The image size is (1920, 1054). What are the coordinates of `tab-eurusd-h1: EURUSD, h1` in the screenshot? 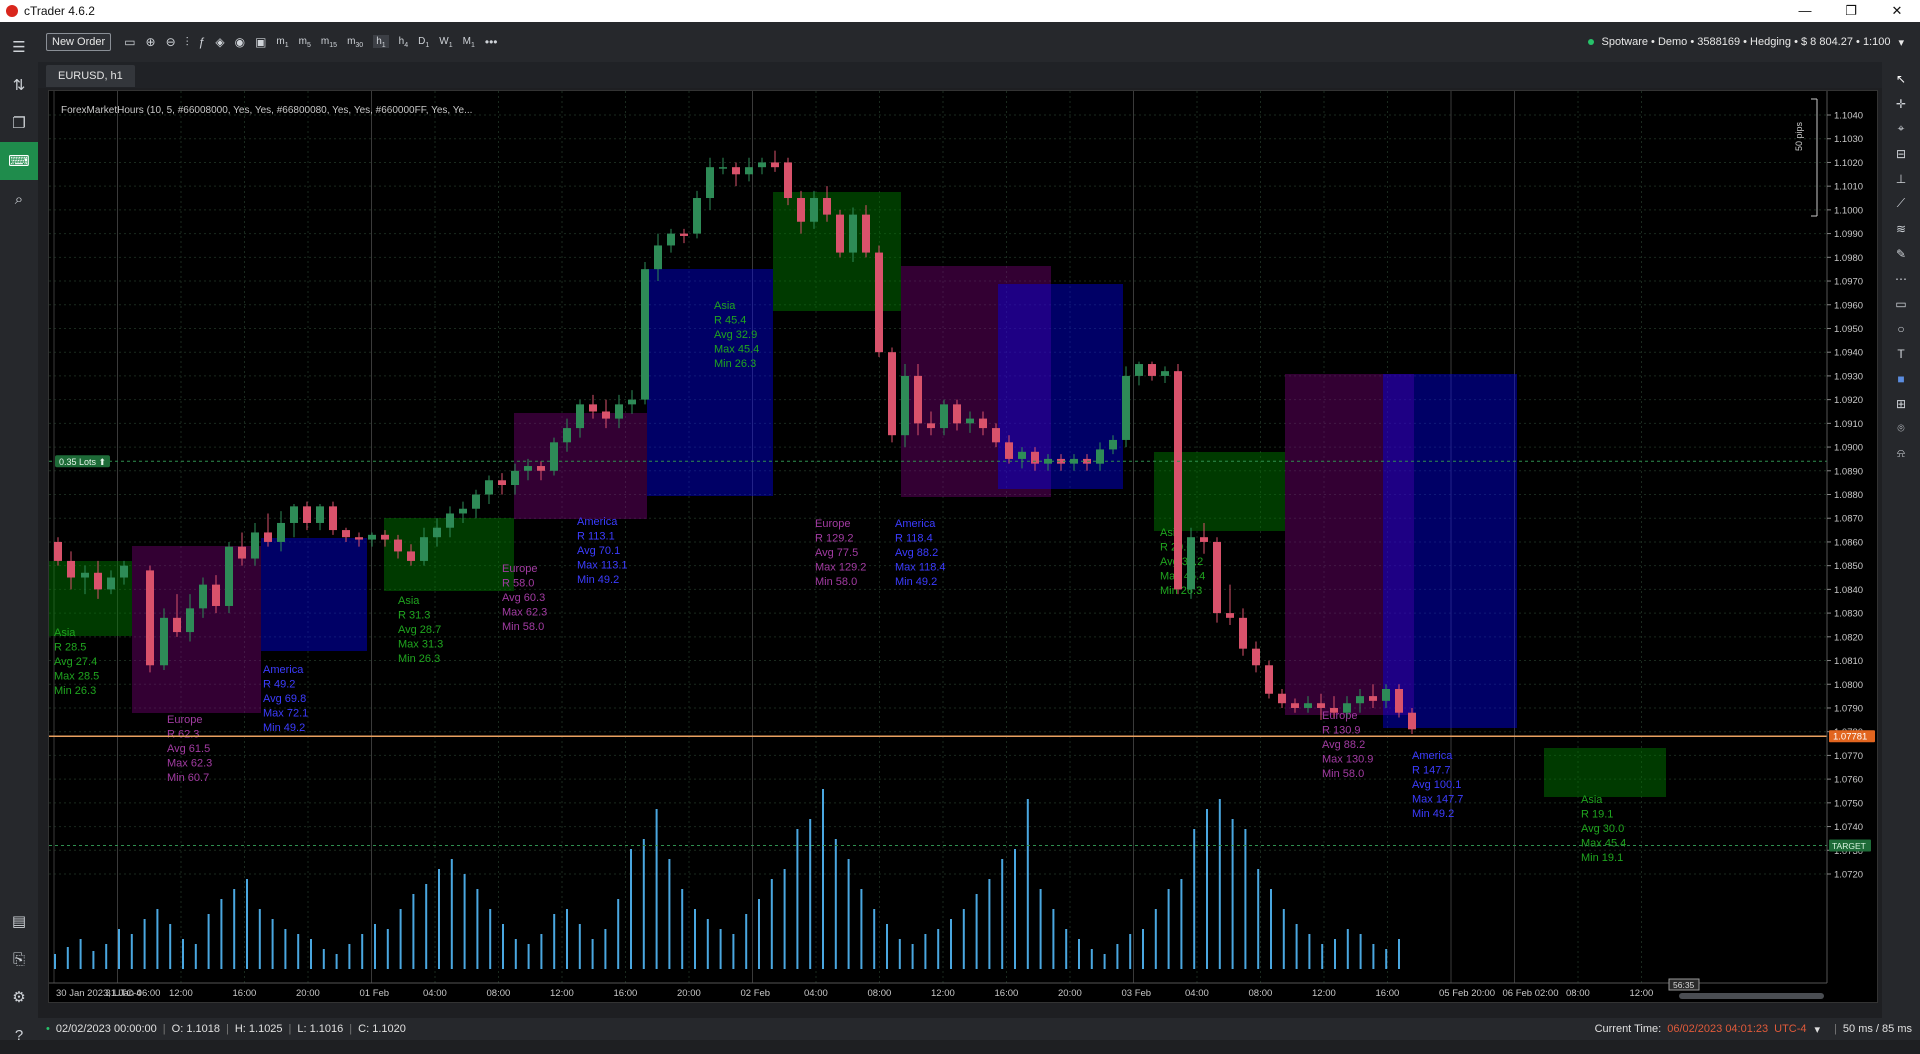 It's located at (90, 76).